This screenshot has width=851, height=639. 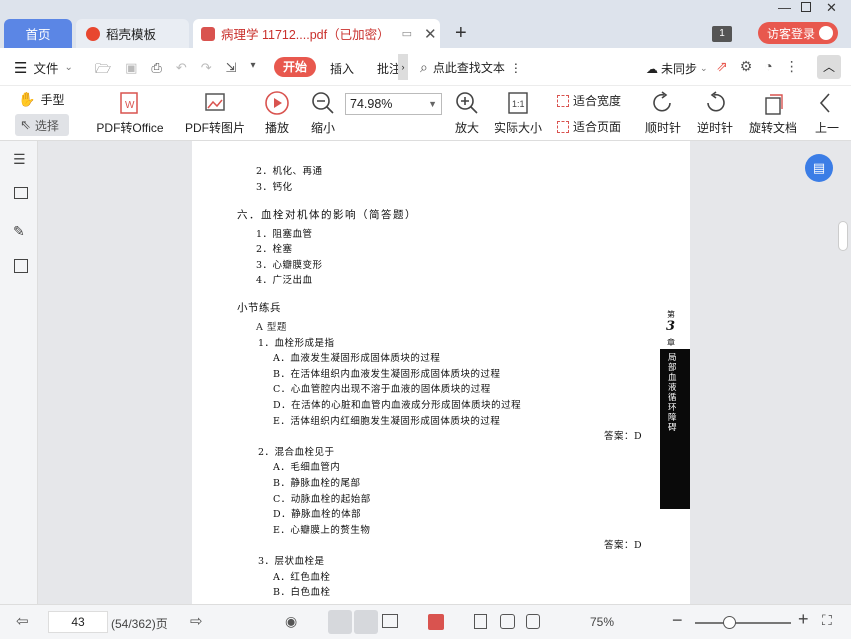 I want to click on doc-option: E．心瓣膜上的赘生物, so click(x=322, y=530).